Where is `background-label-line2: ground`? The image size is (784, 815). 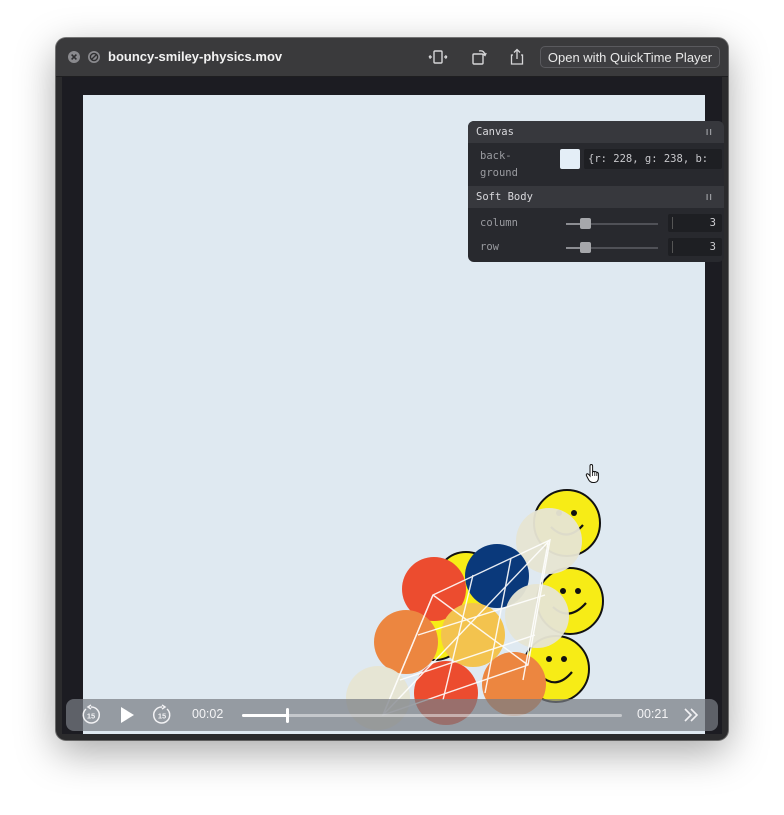
background-label-line2: ground is located at coordinates (499, 173).